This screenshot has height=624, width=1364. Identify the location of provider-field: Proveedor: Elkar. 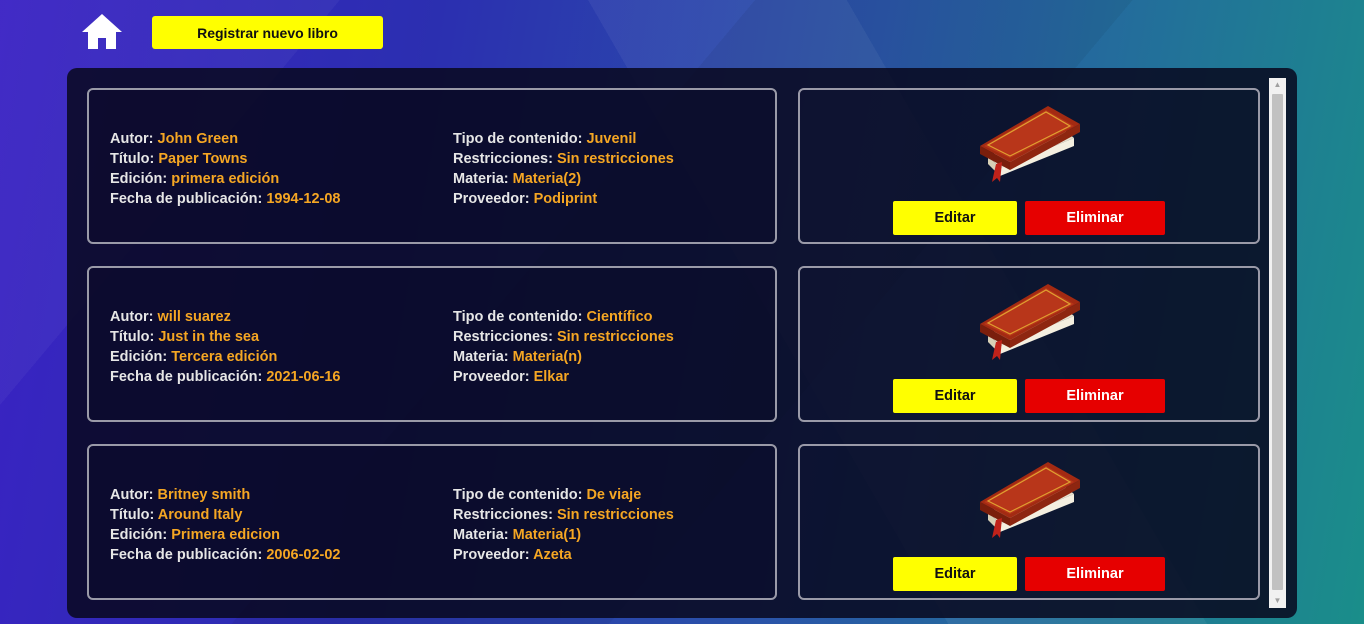
(563, 377).